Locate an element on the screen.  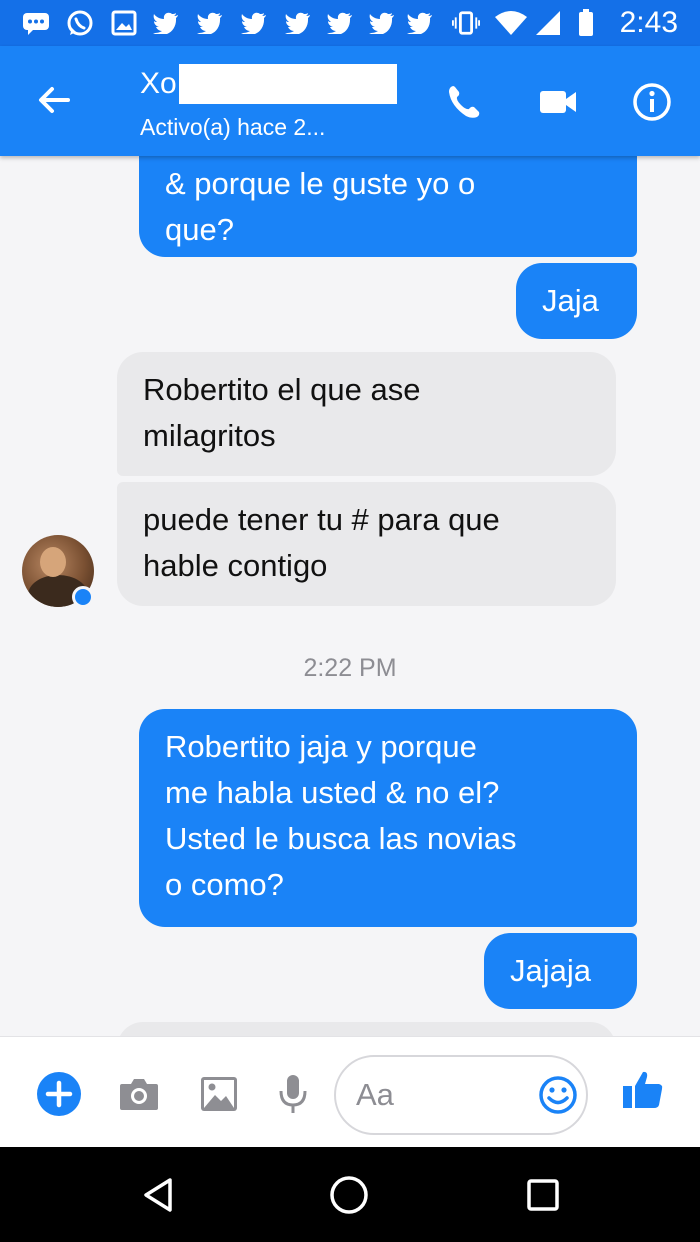
system-nav-bar is located at coordinates (350, 1194).